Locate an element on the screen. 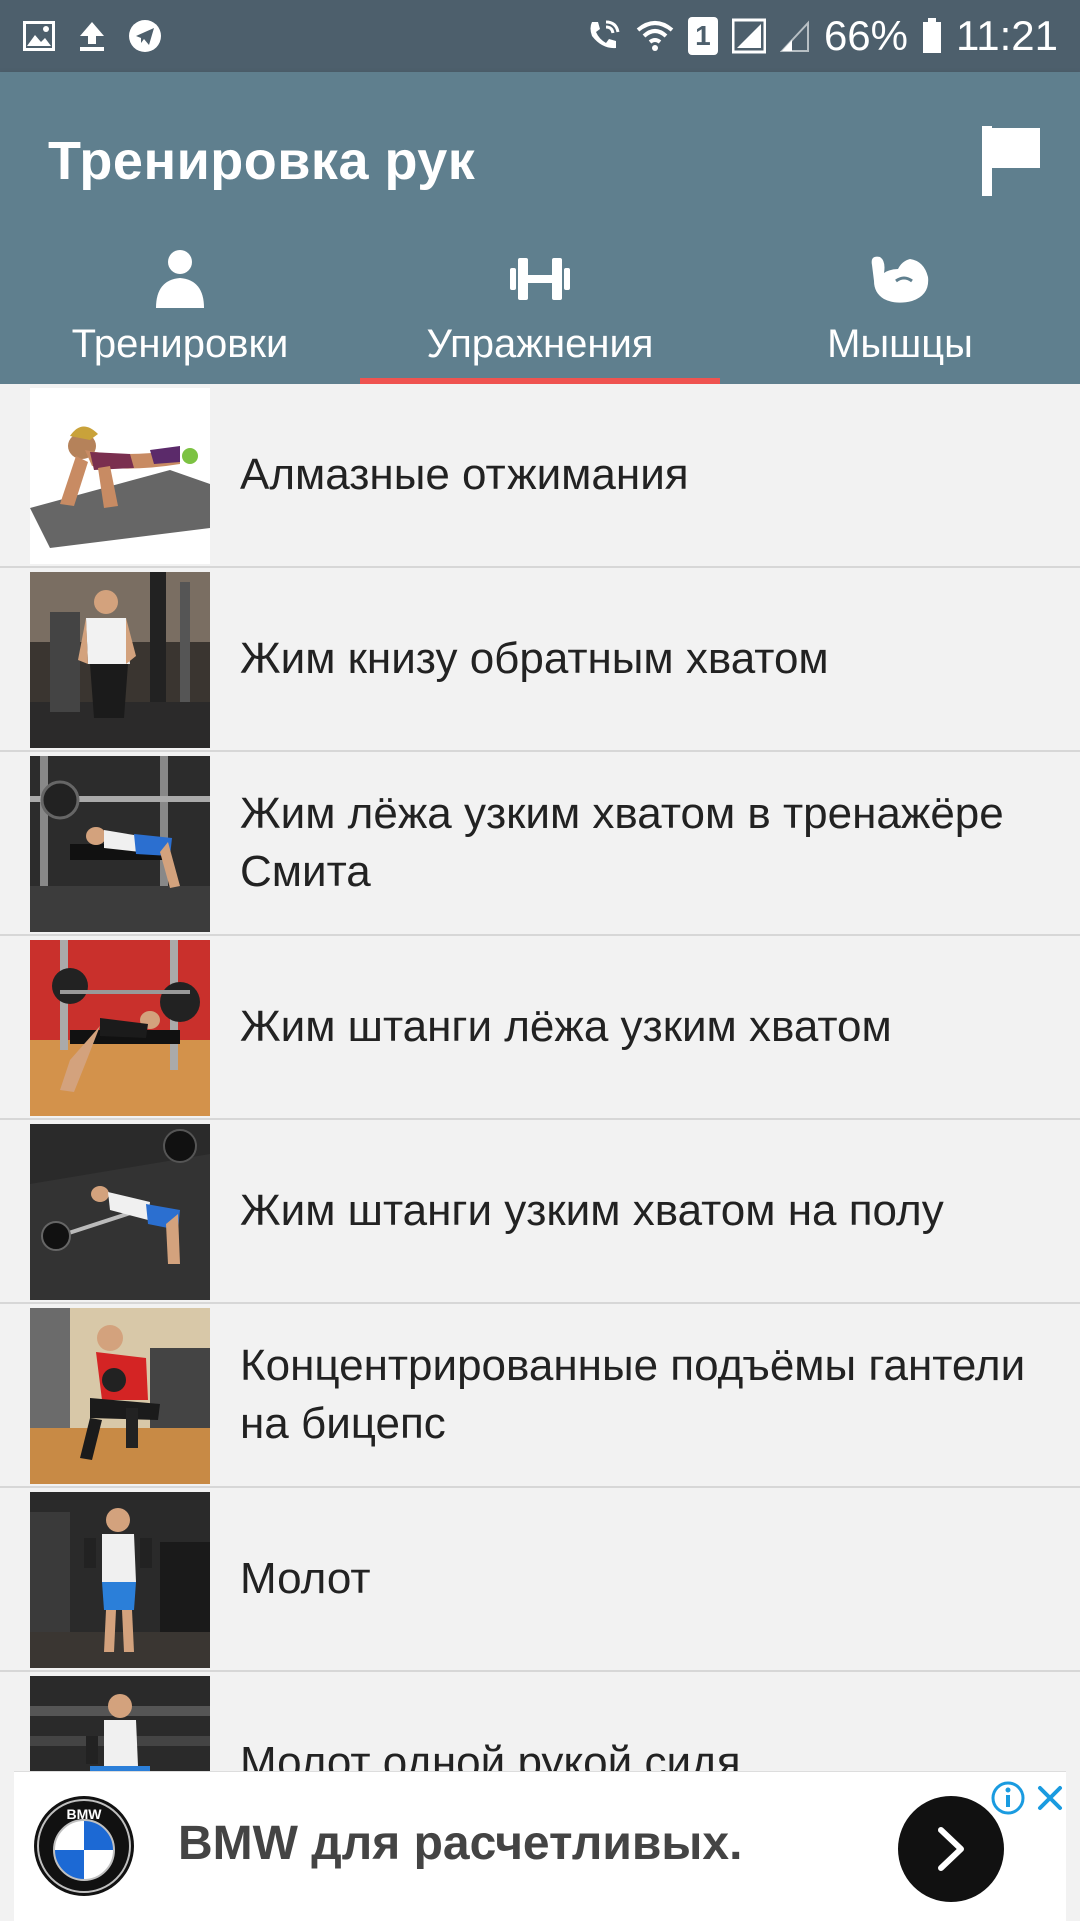  list-item: Жим книзу обратным хватом is located at coordinates (540, 660).